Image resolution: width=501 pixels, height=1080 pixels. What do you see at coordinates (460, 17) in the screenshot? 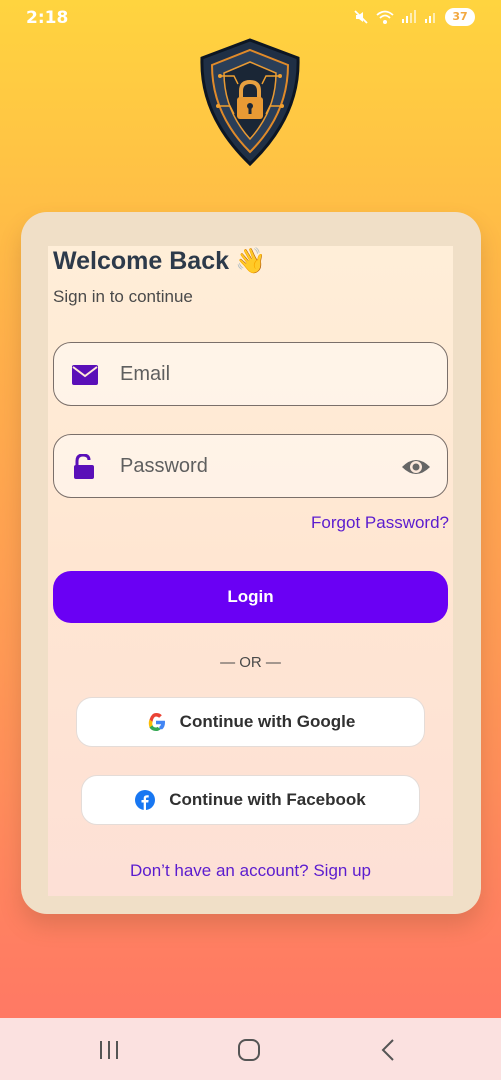
I see `battery-indicator: 37` at bounding box center [460, 17].